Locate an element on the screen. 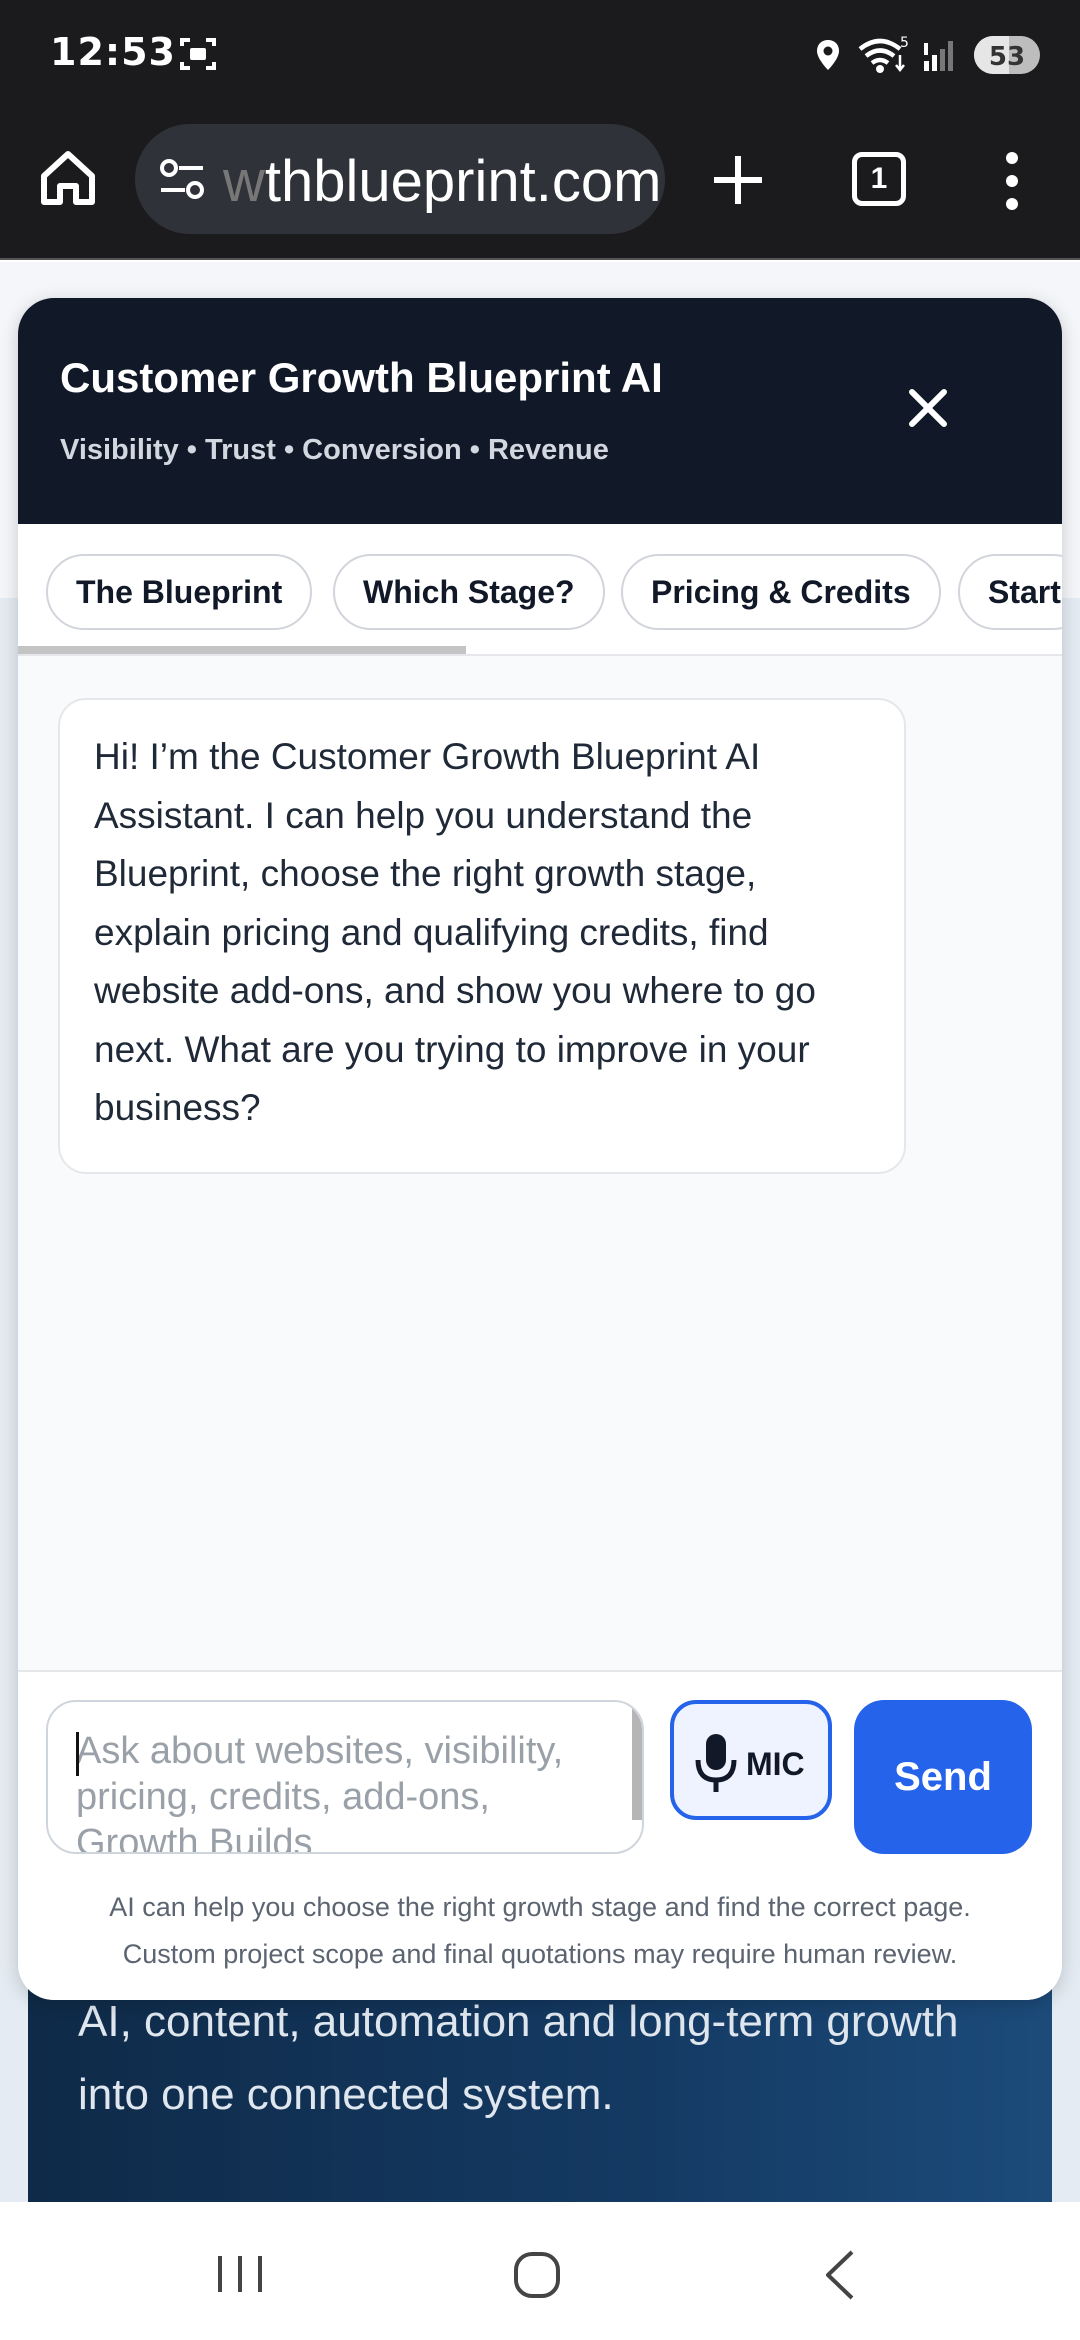 This screenshot has height=2340, width=1080. battery-indicator: 53 is located at coordinates (1007, 55).